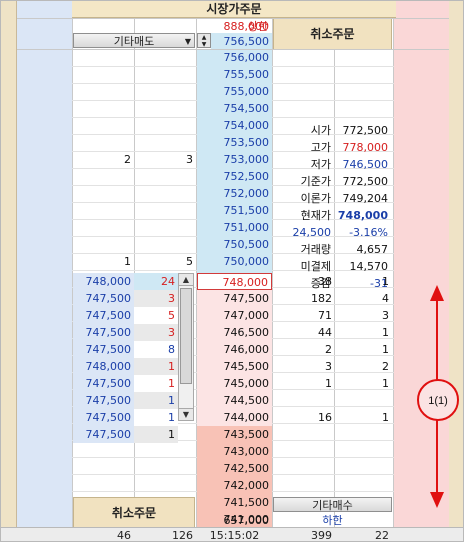 This screenshot has height=542, width=464. I want to click on buy-type-button: 기타매수, so click(332, 504).